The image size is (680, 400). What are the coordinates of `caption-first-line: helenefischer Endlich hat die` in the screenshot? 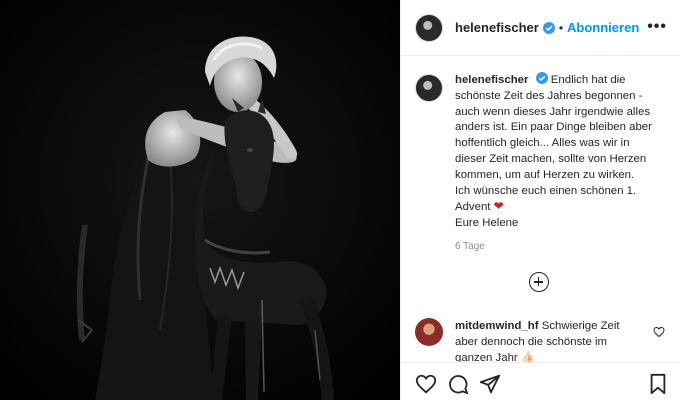 It's located at (553, 80).